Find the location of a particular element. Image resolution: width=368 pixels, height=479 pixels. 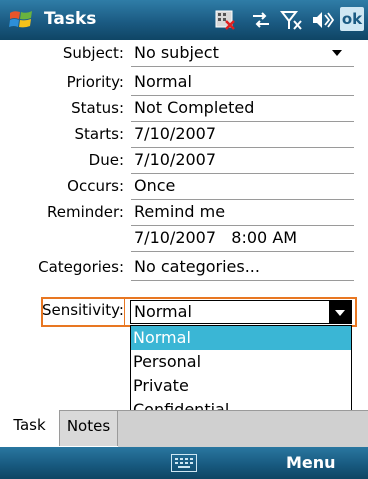

occurs-value: Once is located at coordinates (155, 185).